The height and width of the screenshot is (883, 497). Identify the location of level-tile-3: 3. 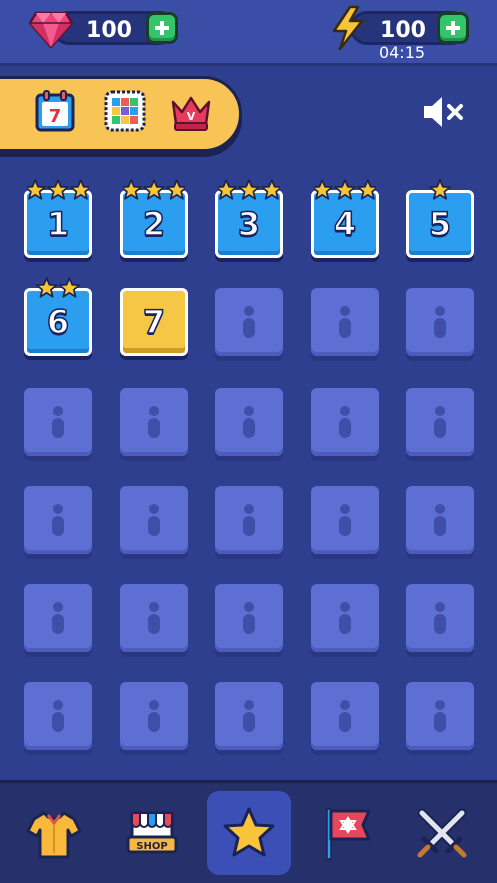
(249, 218).